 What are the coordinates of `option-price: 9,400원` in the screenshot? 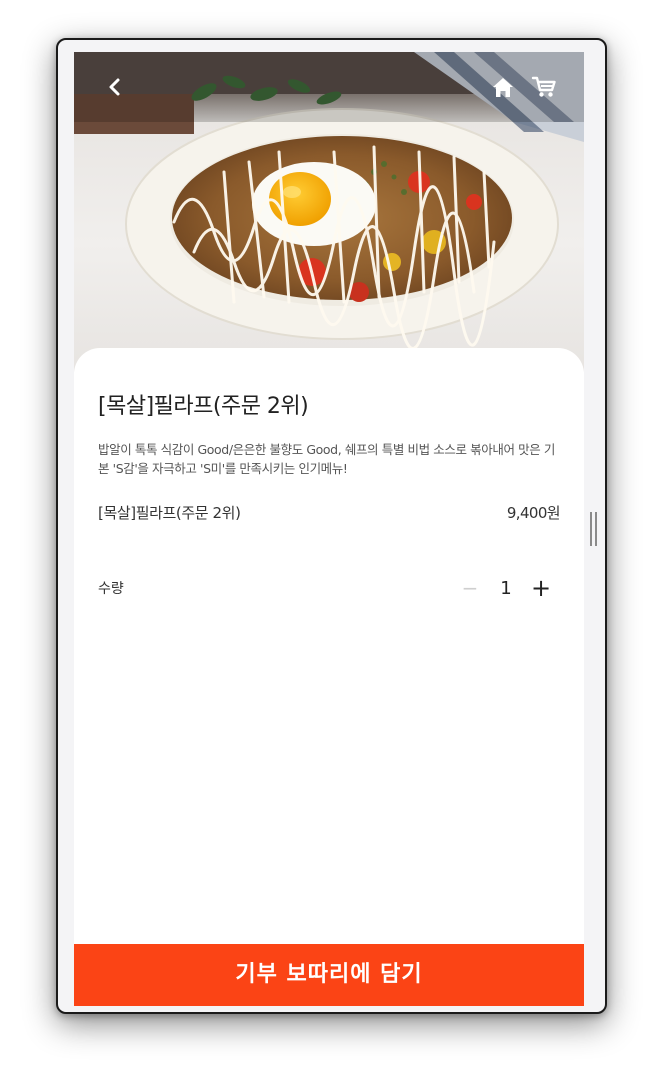 It's located at (533, 513).